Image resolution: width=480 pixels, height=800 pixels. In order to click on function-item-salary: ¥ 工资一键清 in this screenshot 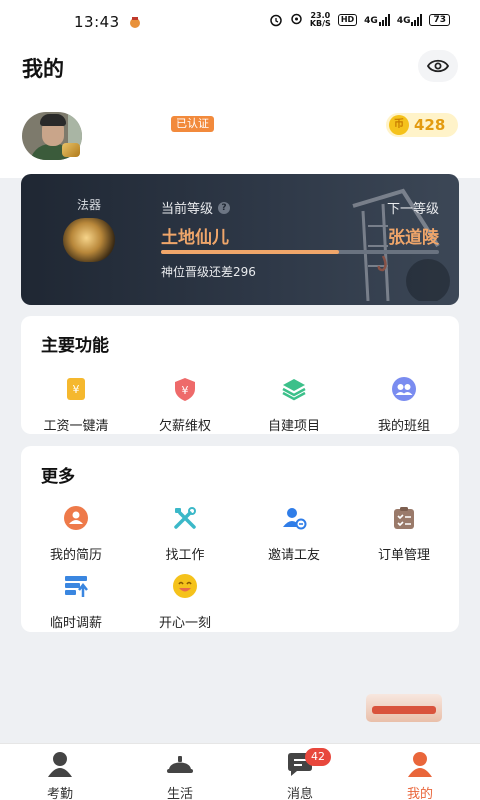, I will do `click(76, 405)`.